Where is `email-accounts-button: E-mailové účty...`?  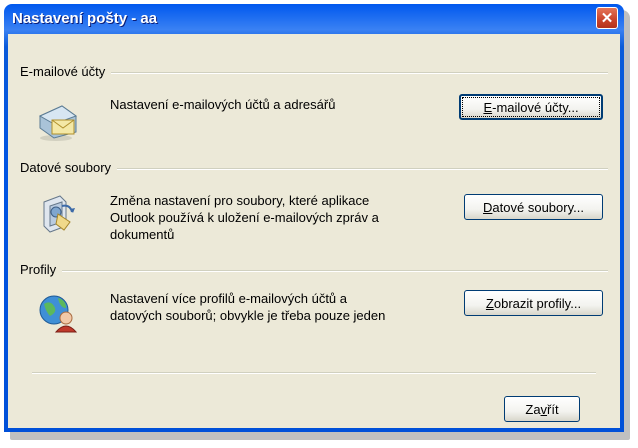 email-accounts-button: E-mailové účty... is located at coordinates (531, 107).